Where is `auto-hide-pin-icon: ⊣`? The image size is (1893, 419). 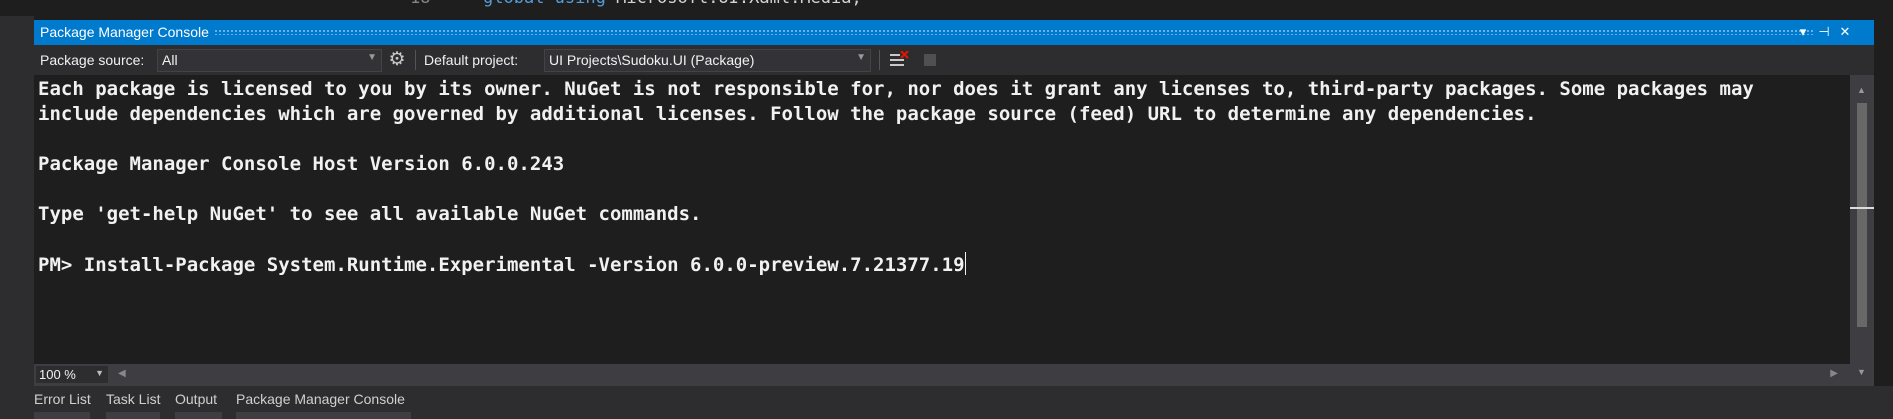 auto-hide-pin-icon: ⊣ is located at coordinates (1824, 32).